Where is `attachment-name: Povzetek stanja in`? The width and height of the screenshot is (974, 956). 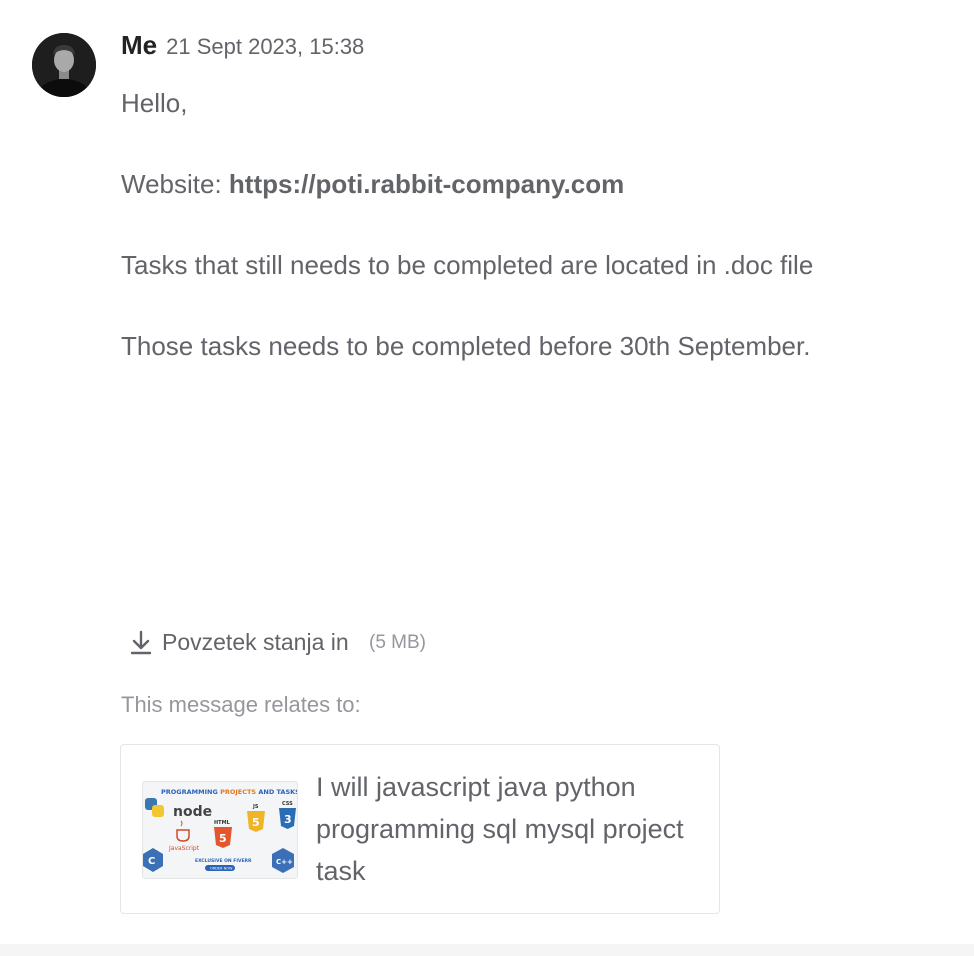 attachment-name: Povzetek stanja in is located at coordinates (261, 642).